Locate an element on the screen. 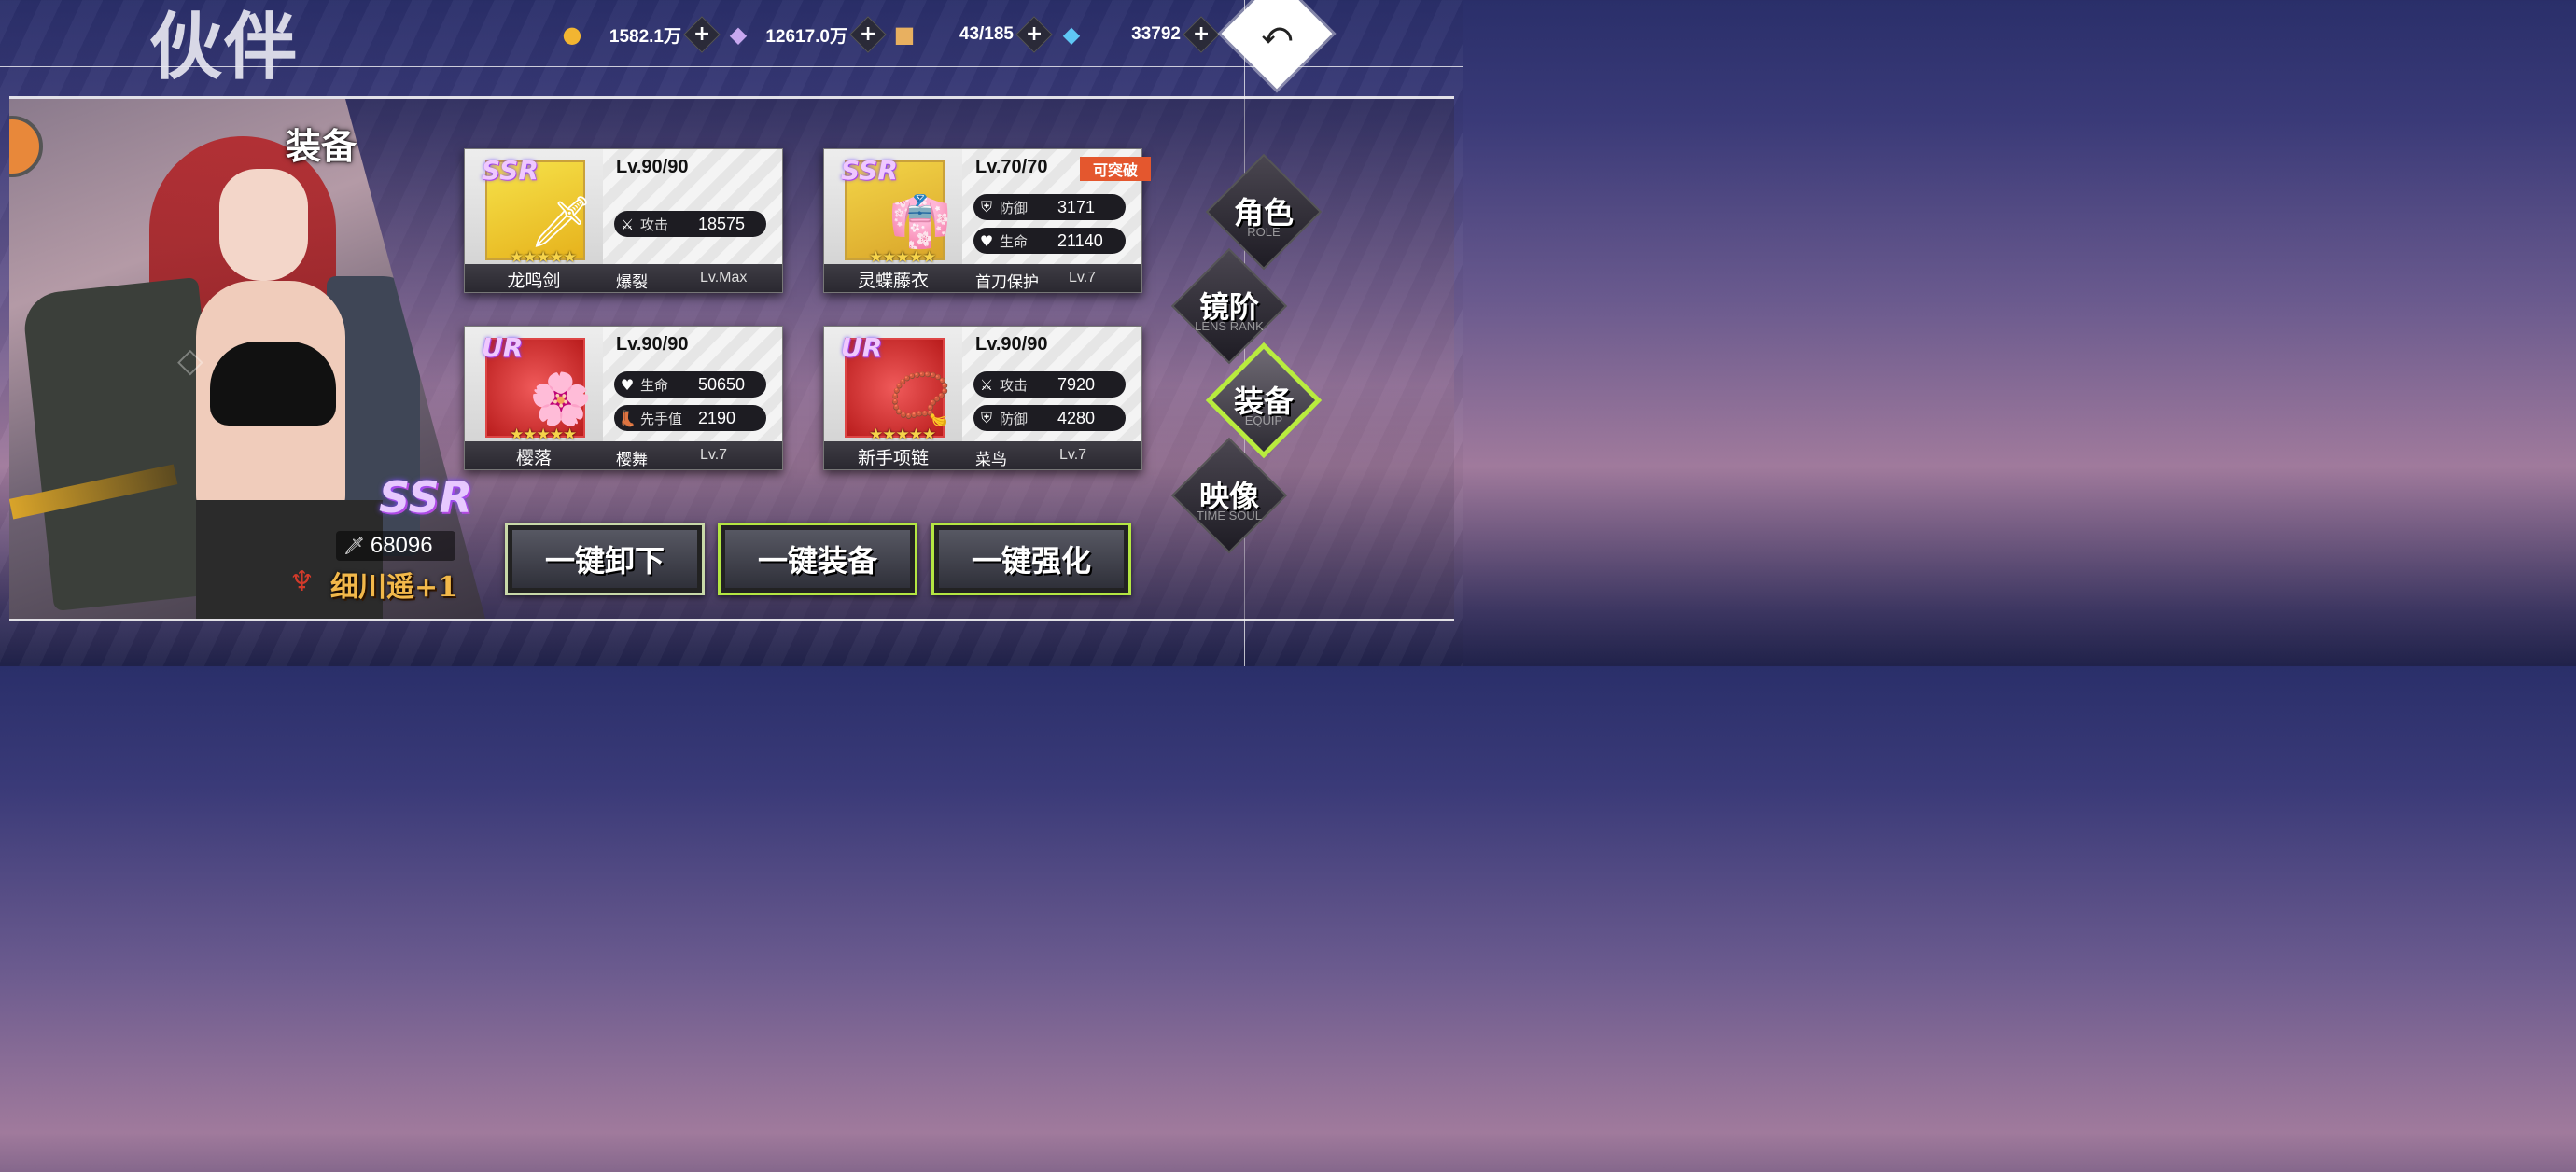  stat-row: 👢 先手值 2190 is located at coordinates (690, 418).